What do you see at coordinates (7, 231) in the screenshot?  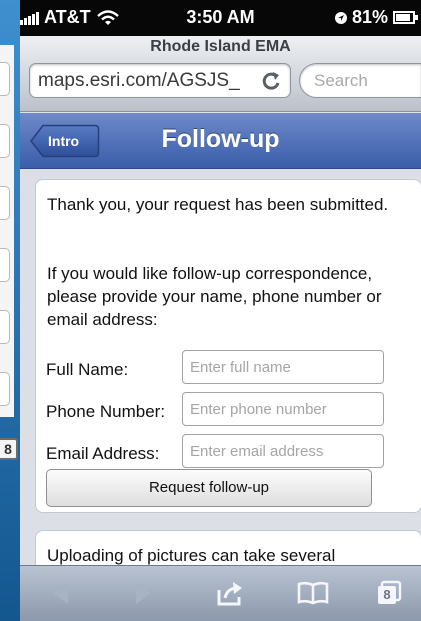 I see `background-page-panel` at bounding box center [7, 231].